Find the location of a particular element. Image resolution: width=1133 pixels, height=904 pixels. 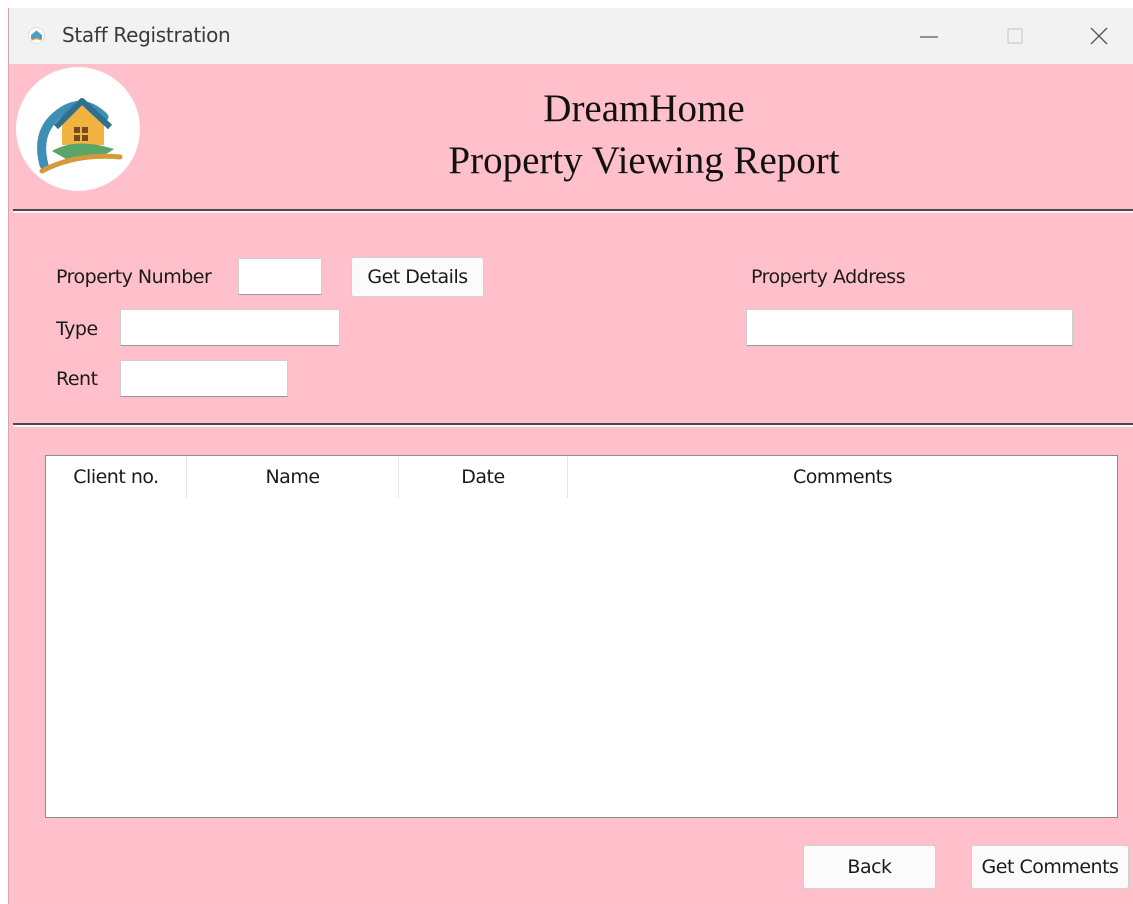

house-logo-icon is located at coordinates (80, 136).